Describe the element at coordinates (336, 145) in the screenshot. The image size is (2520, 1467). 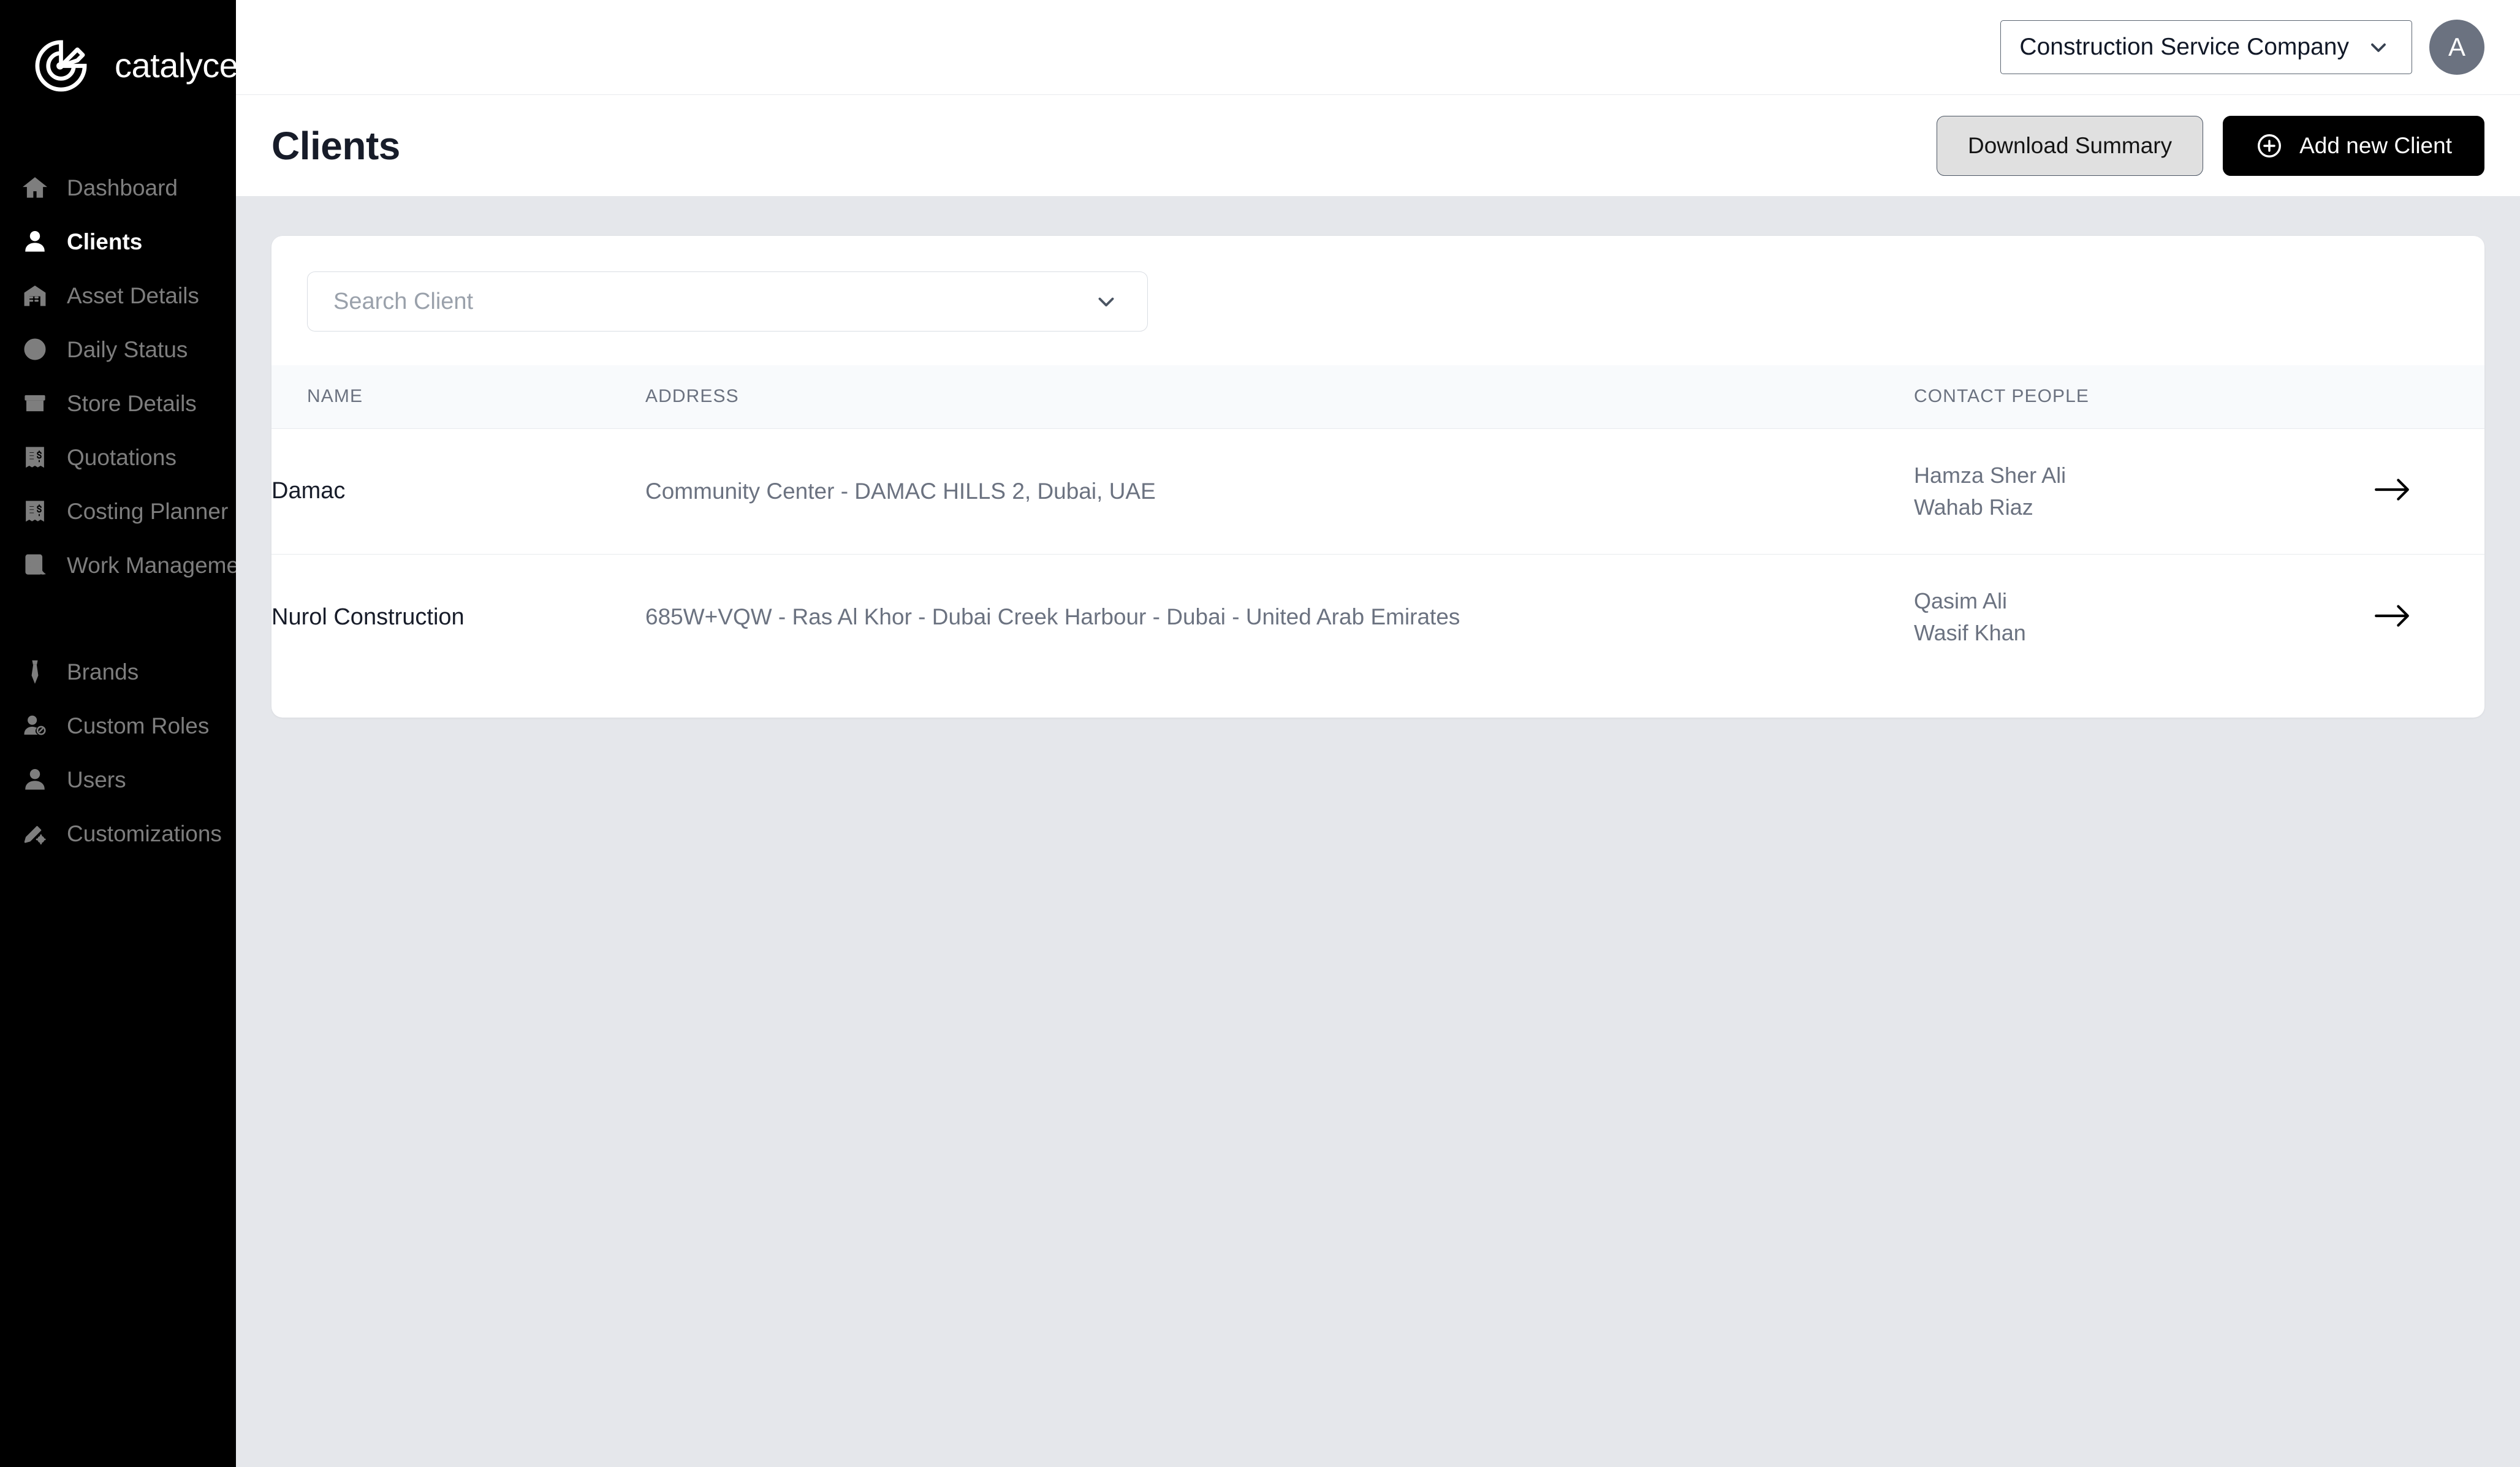
I see `page-title: Clients` at that location.